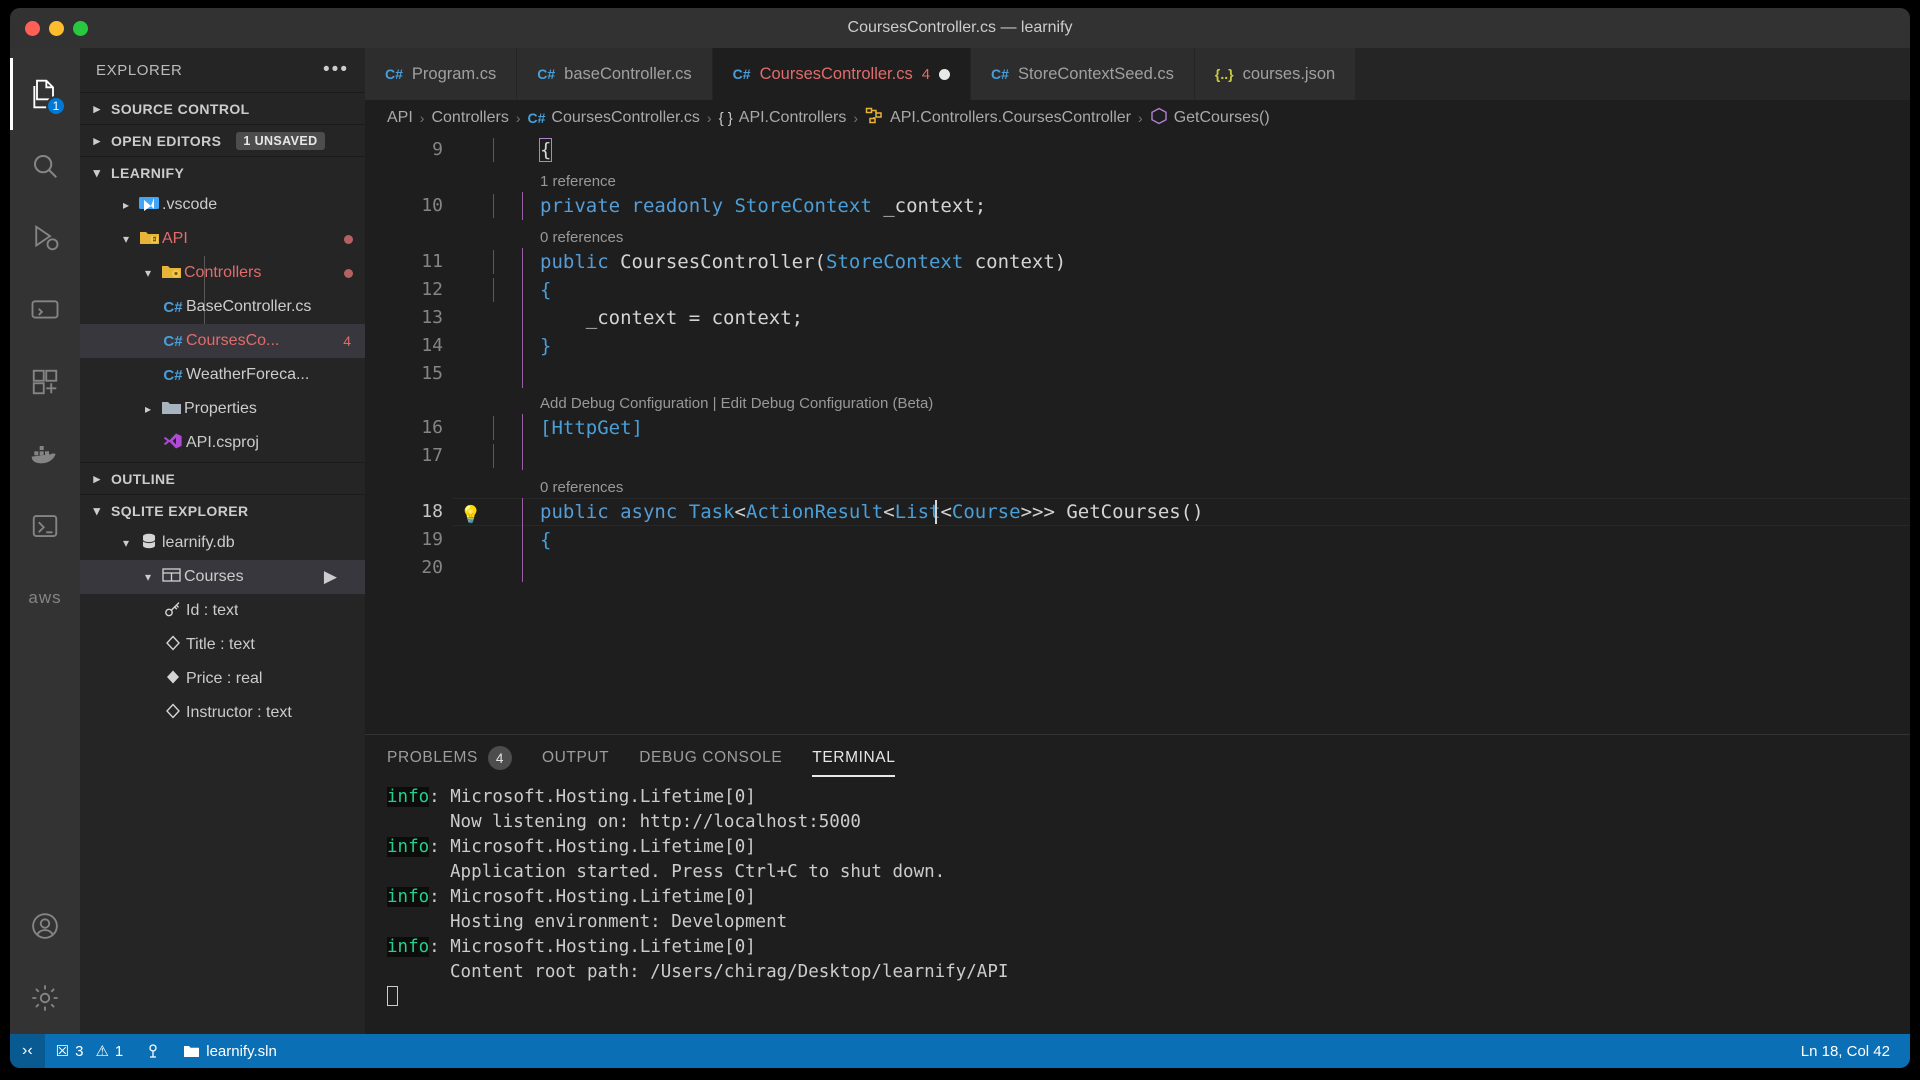 The height and width of the screenshot is (1080, 1920). Describe the element at coordinates (1210, 118) in the screenshot. I see `breadcrumb-item-method: GetCourses()` at that location.